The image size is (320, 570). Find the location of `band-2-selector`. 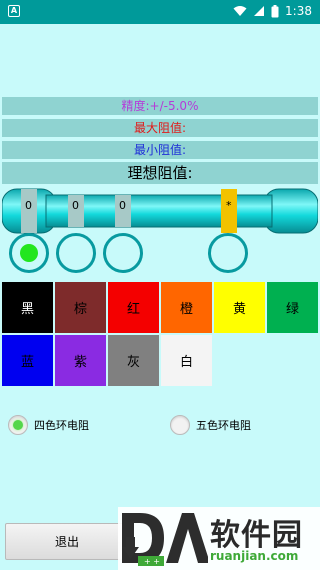

band-2-selector is located at coordinates (76, 253).